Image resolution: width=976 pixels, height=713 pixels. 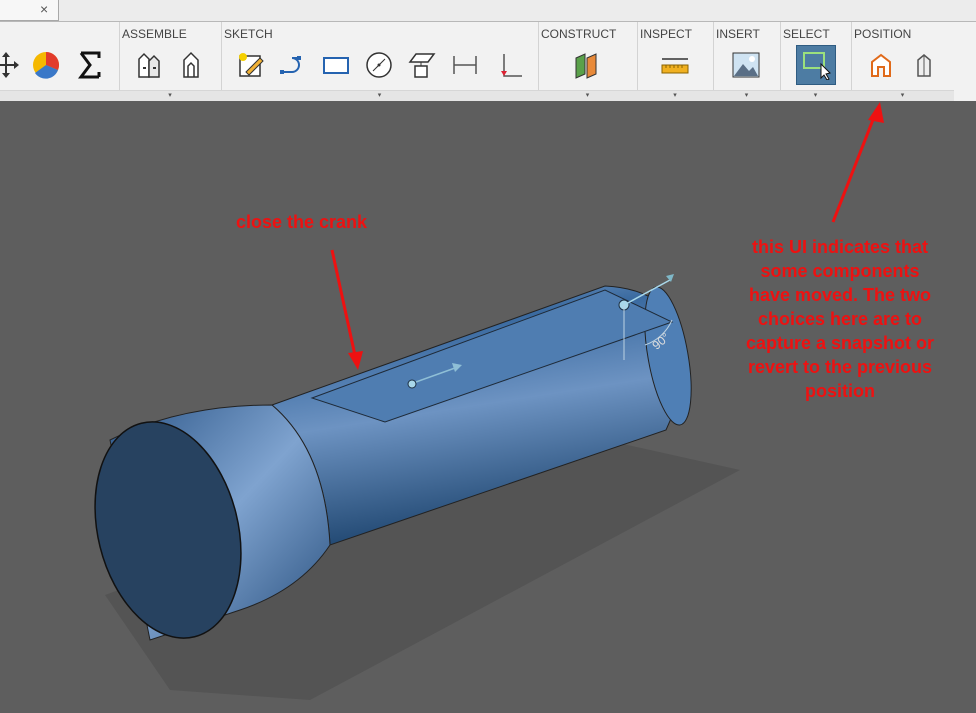 What do you see at coordinates (840, 391) in the screenshot?
I see `annotation-line: position` at bounding box center [840, 391].